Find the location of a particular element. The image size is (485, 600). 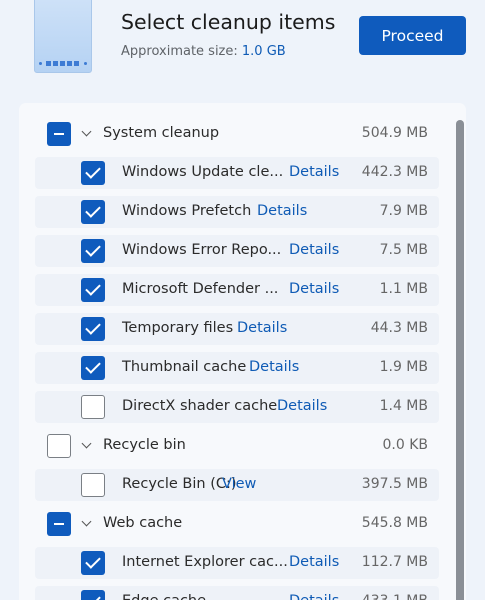

item-size: 1.9 MB is located at coordinates (403, 367).